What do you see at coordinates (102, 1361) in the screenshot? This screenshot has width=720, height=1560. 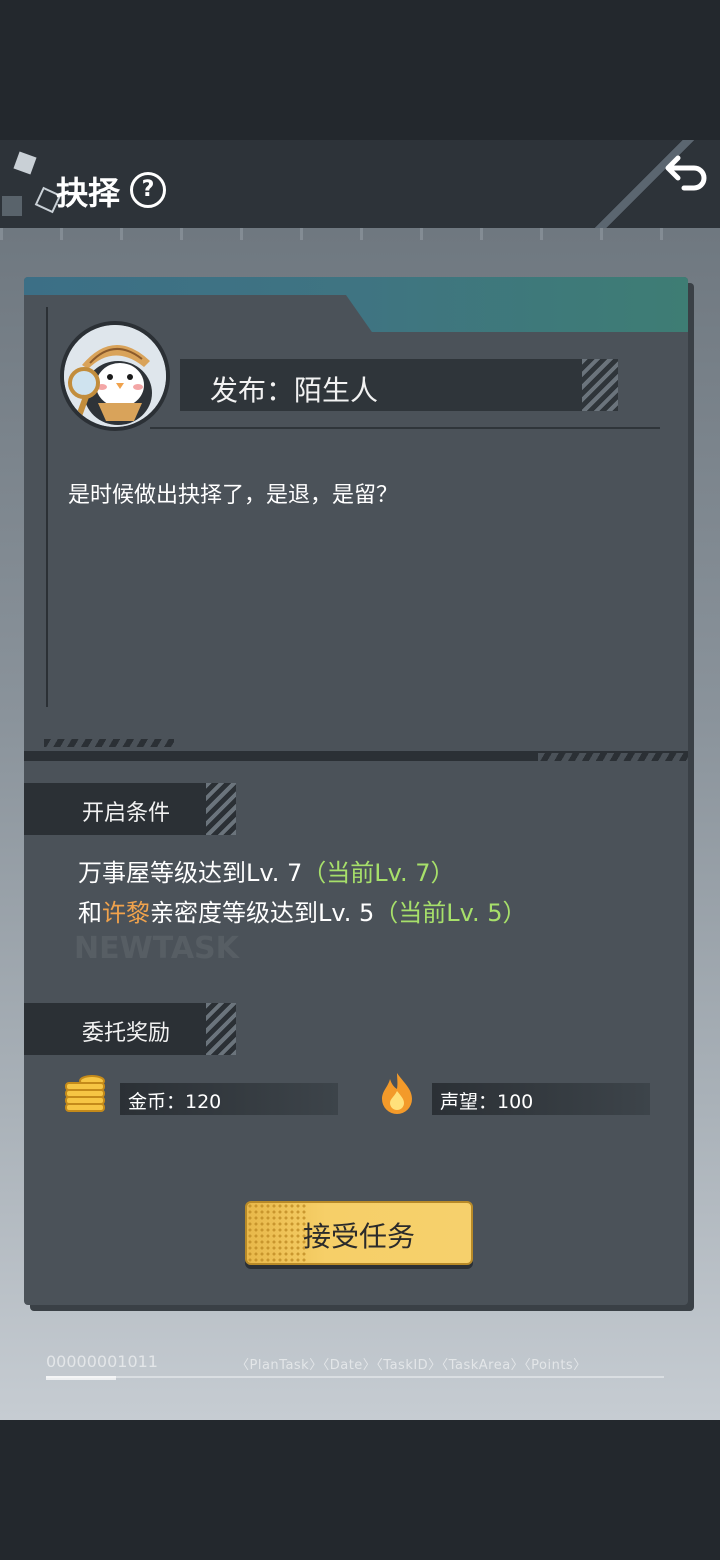 I see `task-serial-number: 00000001011` at bounding box center [102, 1361].